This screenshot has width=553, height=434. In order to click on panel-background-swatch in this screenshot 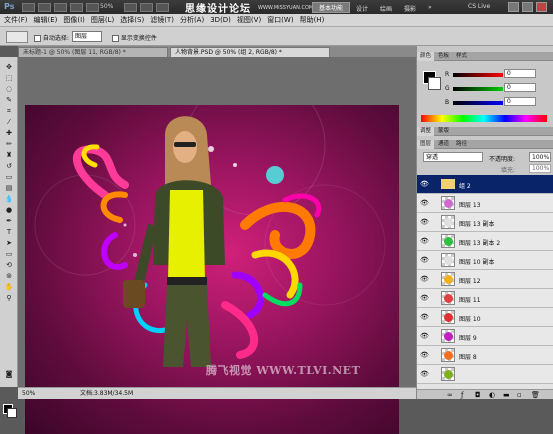, I will do `click(434, 83)`.